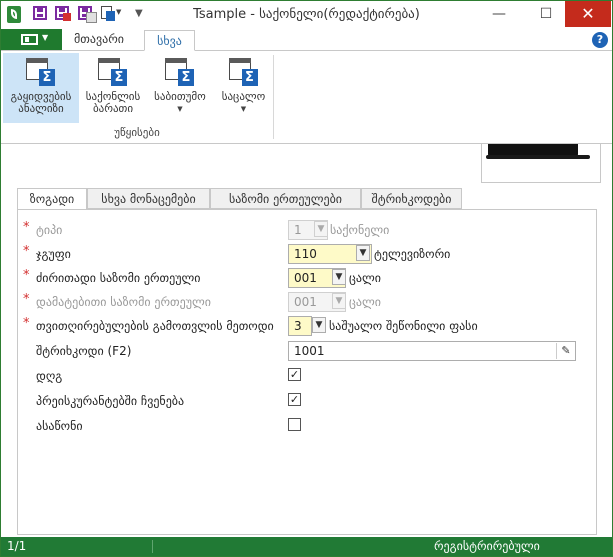  I want to click on type-label: ტიპი, so click(49, 230).